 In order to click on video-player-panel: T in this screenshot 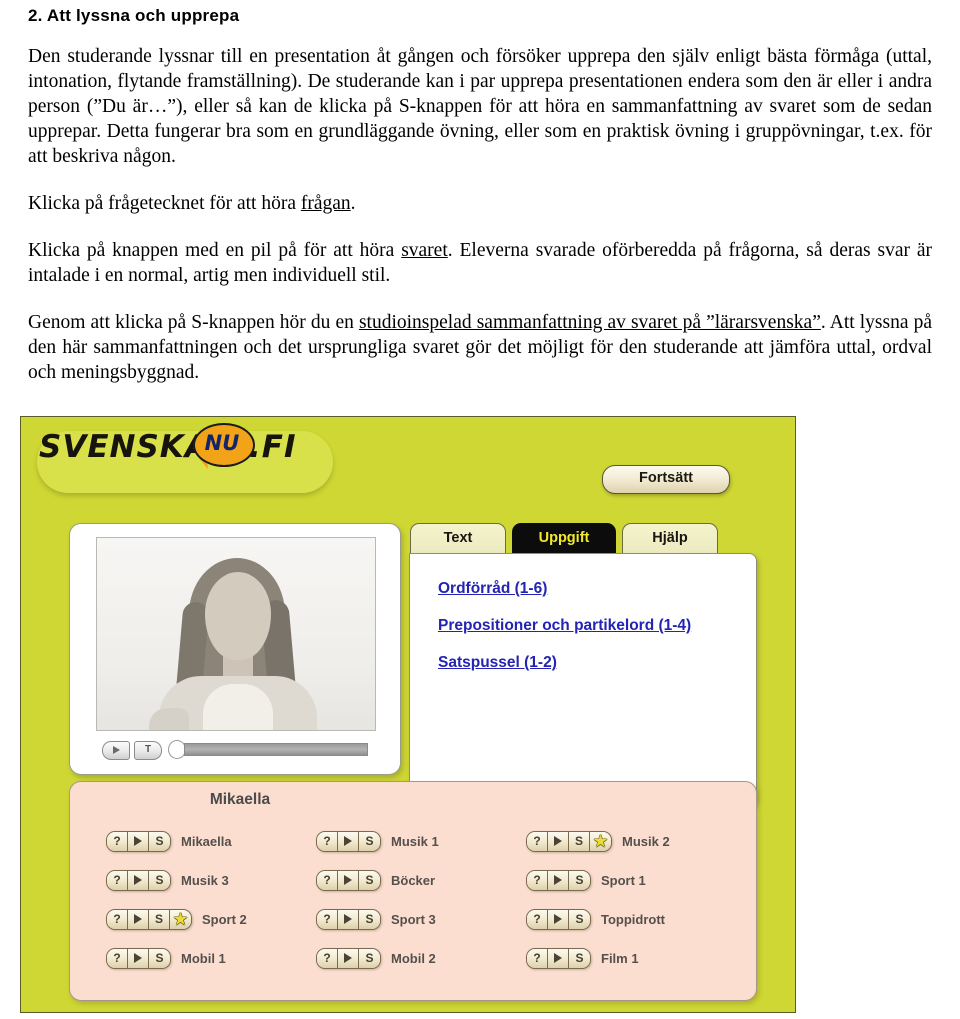, I will do `click(235, 649)`.